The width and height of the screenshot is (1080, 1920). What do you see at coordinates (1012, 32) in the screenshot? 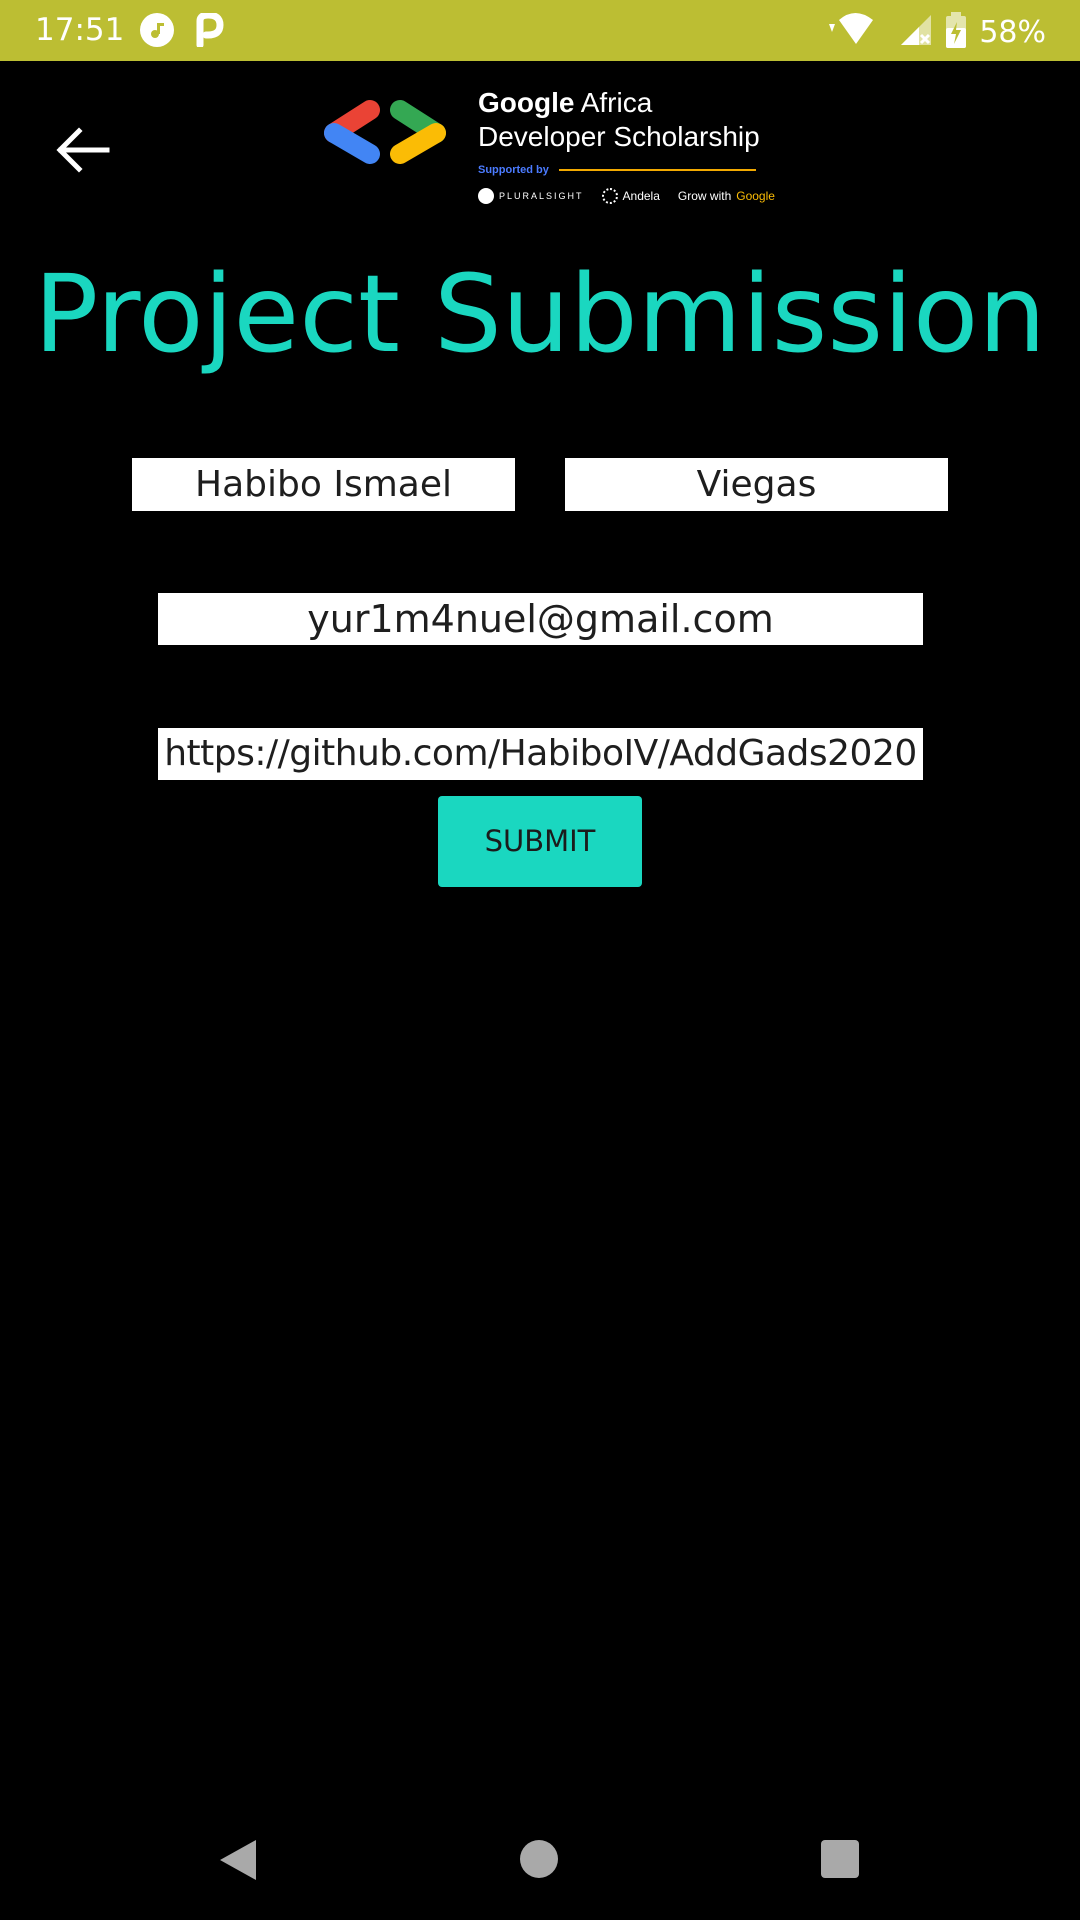
I see `battery-percent: 58%` at bounding box center [1012, 32].